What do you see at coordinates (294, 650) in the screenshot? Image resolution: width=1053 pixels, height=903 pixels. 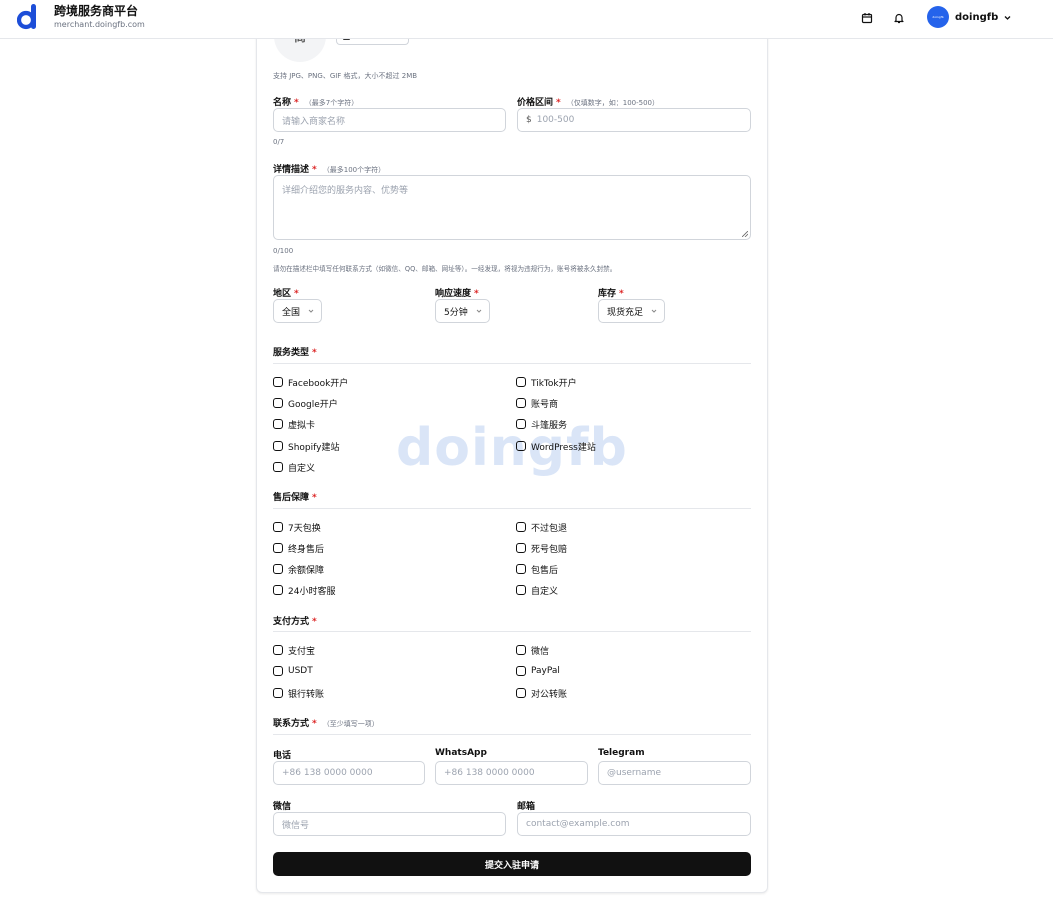 I see `checkbox-alipay: 支付宝` at bounding box center [294, 650].